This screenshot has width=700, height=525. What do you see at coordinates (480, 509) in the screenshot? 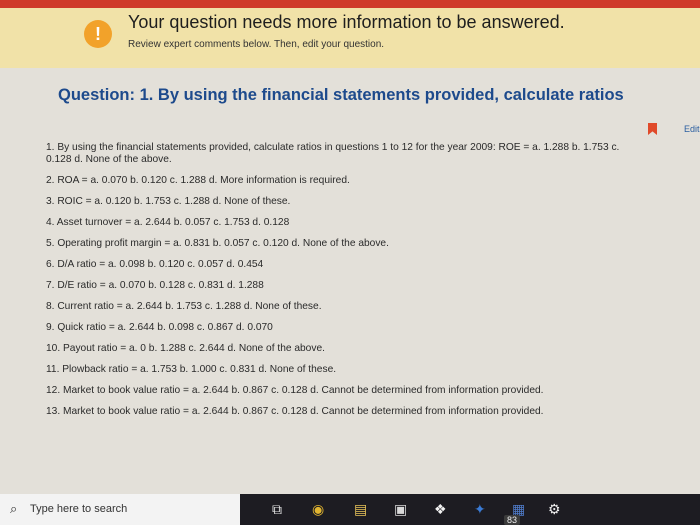
I see `network-icon: ✦` at bounding box center [480, 509].